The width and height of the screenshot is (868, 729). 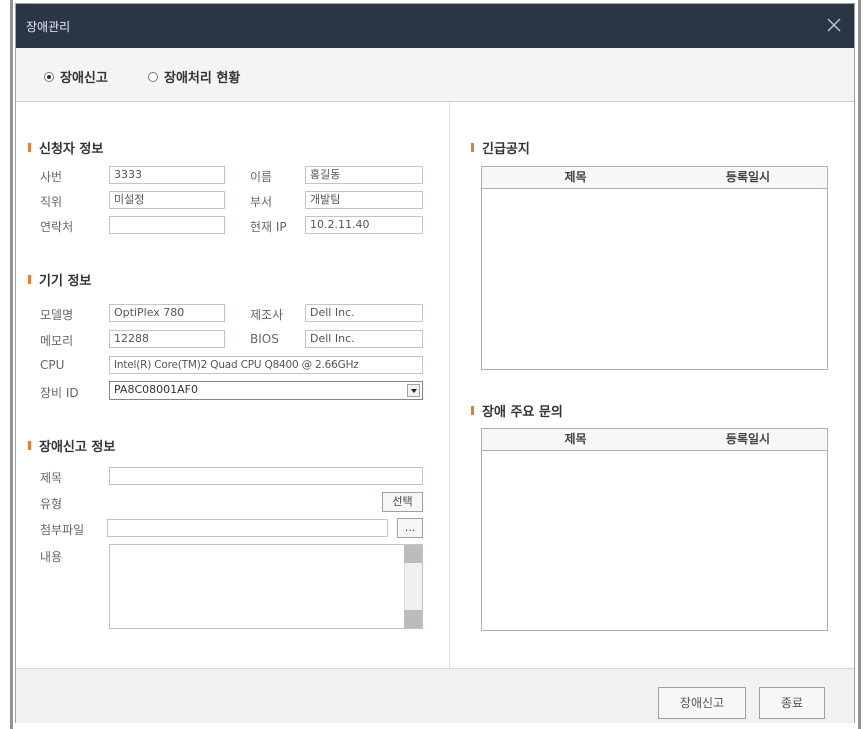 I want to click on radio-fault-report-label: 장애신고, so click(x=84, y=78).